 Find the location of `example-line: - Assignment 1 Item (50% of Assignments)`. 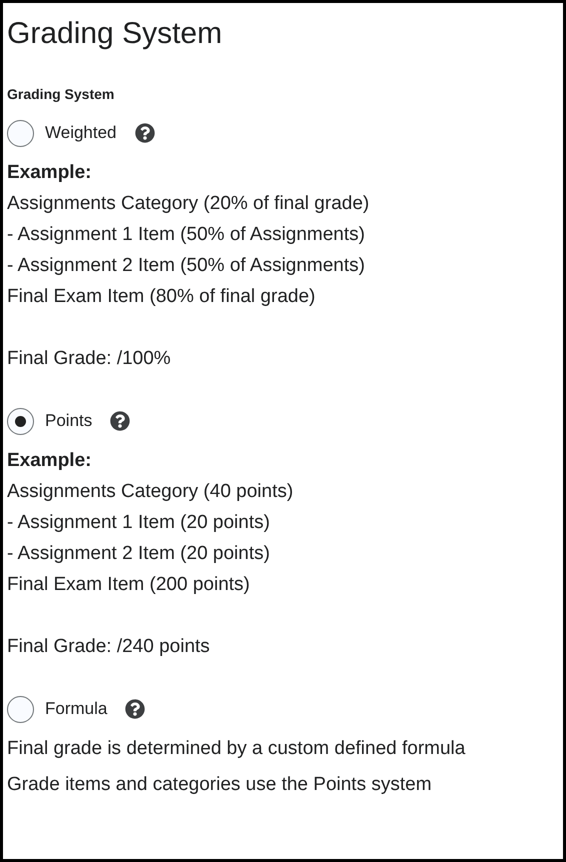

example-line: - Assignment 1 Item (50% of Assignments) is located at coordinates (186, 235).